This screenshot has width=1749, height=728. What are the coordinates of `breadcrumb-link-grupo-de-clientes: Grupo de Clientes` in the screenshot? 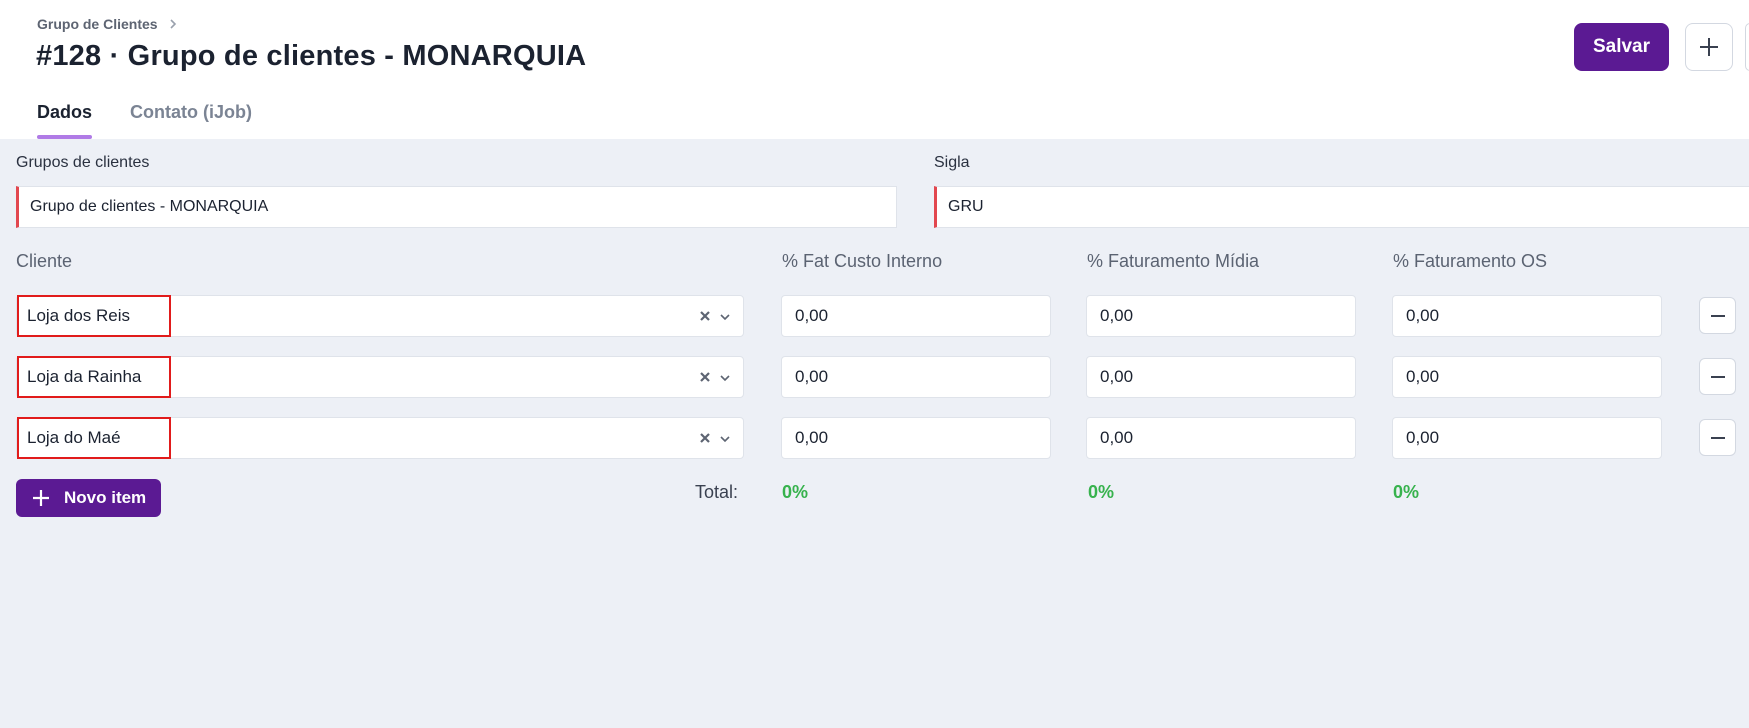 It's located at (97, 24).